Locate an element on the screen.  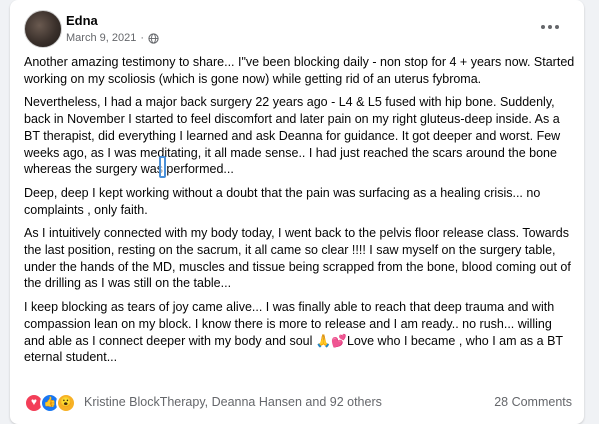
wow-reaction-icon: 😮 is located at coordinates (66, 403).